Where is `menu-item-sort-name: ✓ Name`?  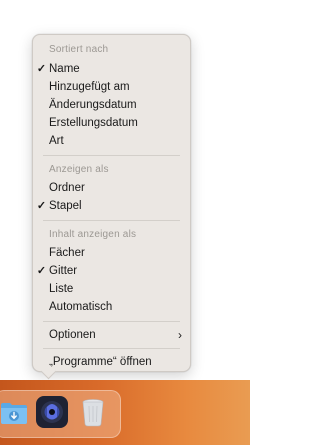
menu-item-sort-name: ✓ Name is located at coordinates (111, 69).